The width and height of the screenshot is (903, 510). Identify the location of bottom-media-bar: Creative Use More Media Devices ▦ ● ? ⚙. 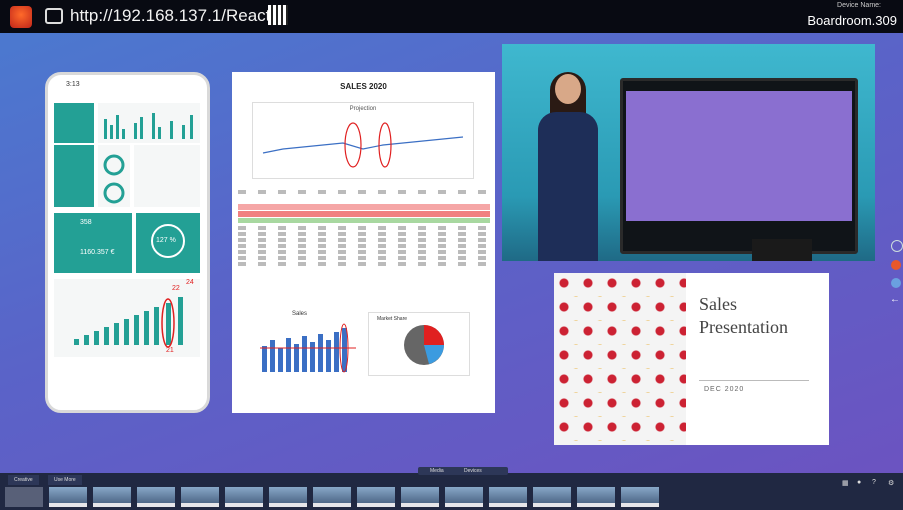
(451, 488).